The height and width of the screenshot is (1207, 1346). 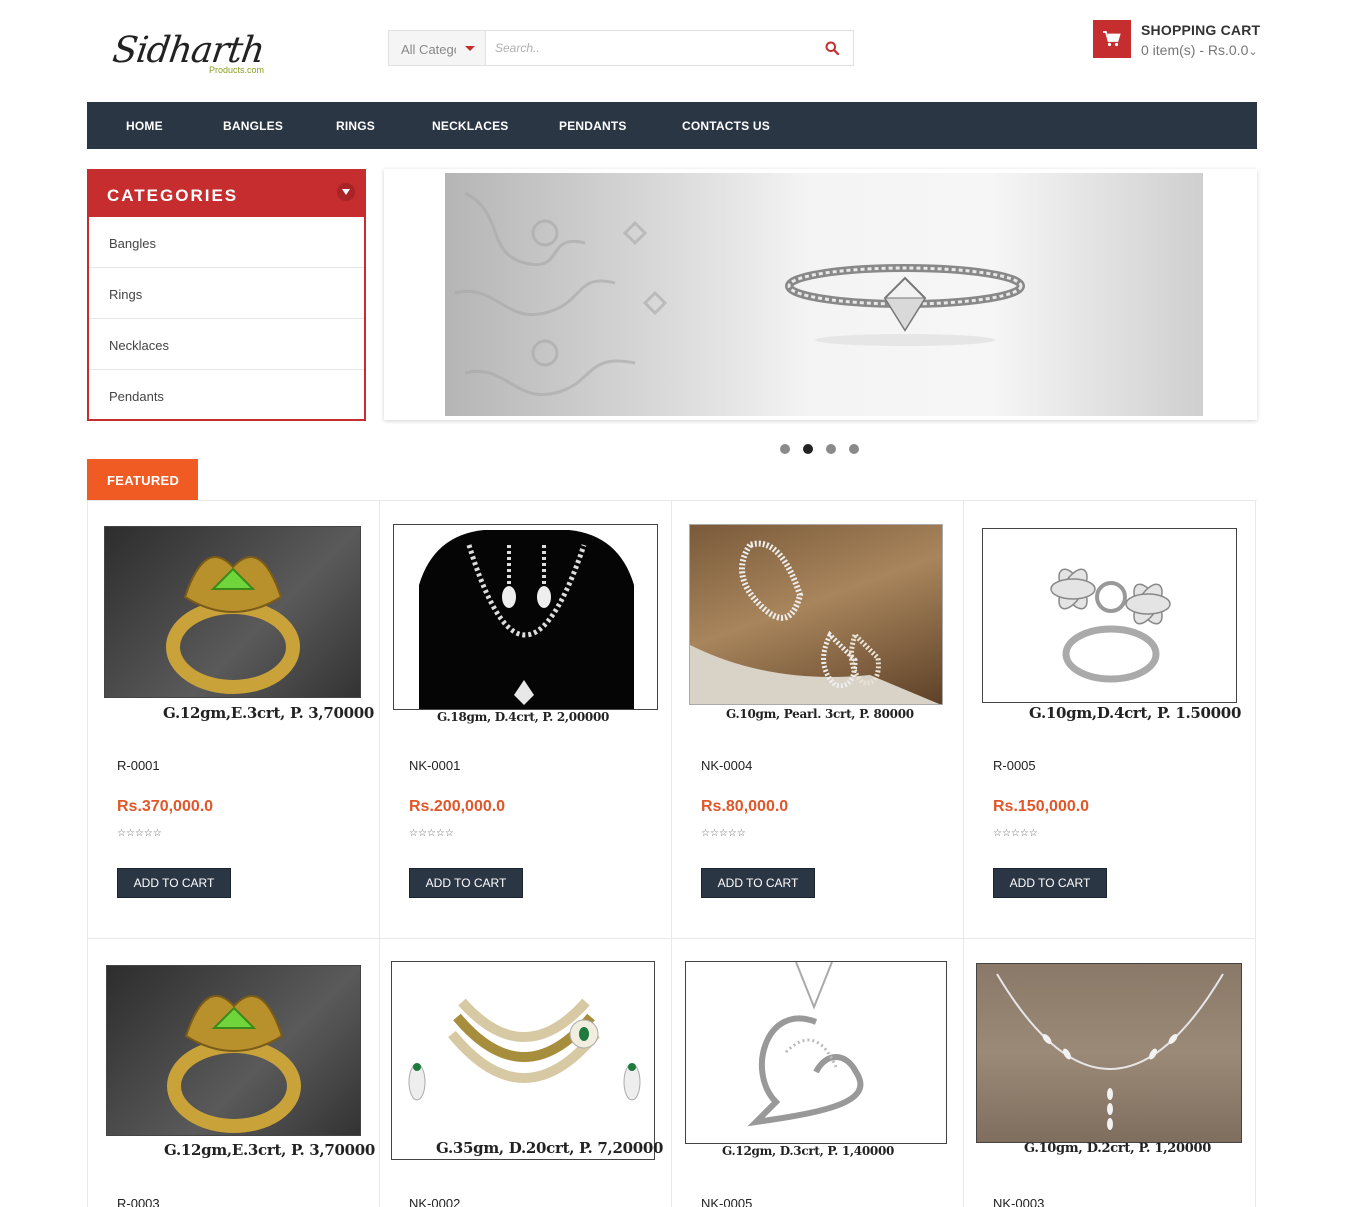 What do you see at coordinates (457, 806) in the screenshot?
I see `product-price: Rs.200,000.0` at bounding box center [457, 806].